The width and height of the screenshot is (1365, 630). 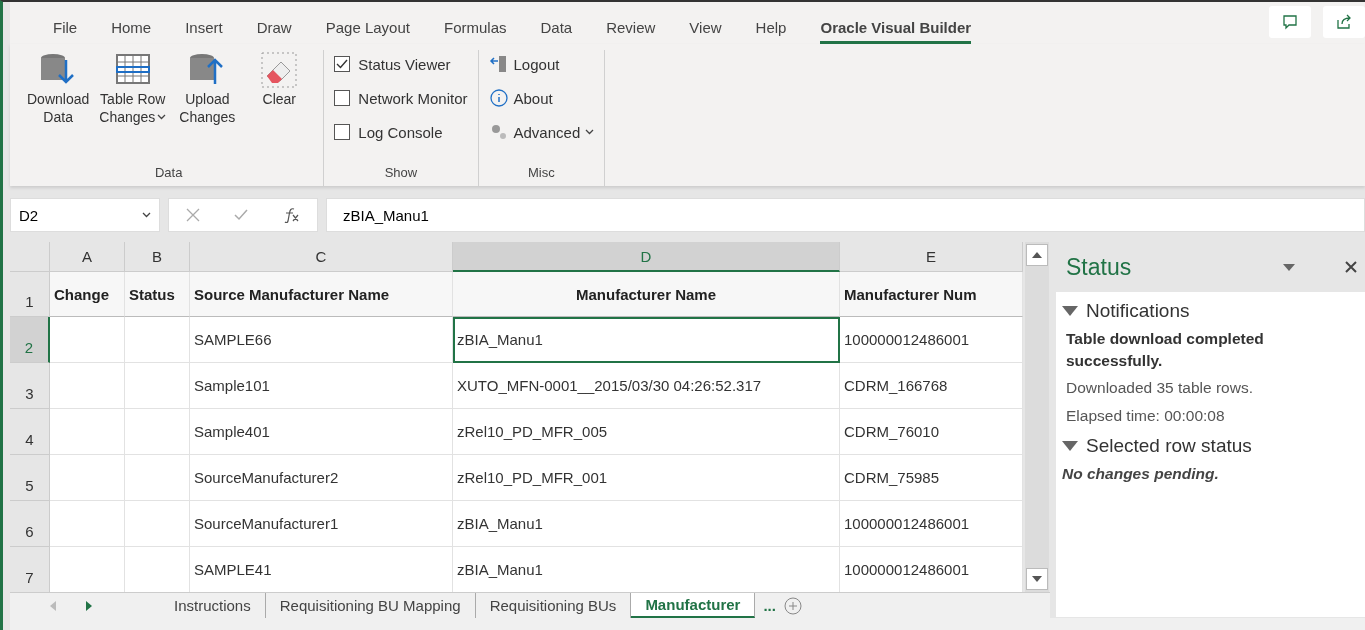 What do you see at coordinates (1289, 267) in the screenshot?
I see `pane-options-icon` at bounding box center [1289, 267].